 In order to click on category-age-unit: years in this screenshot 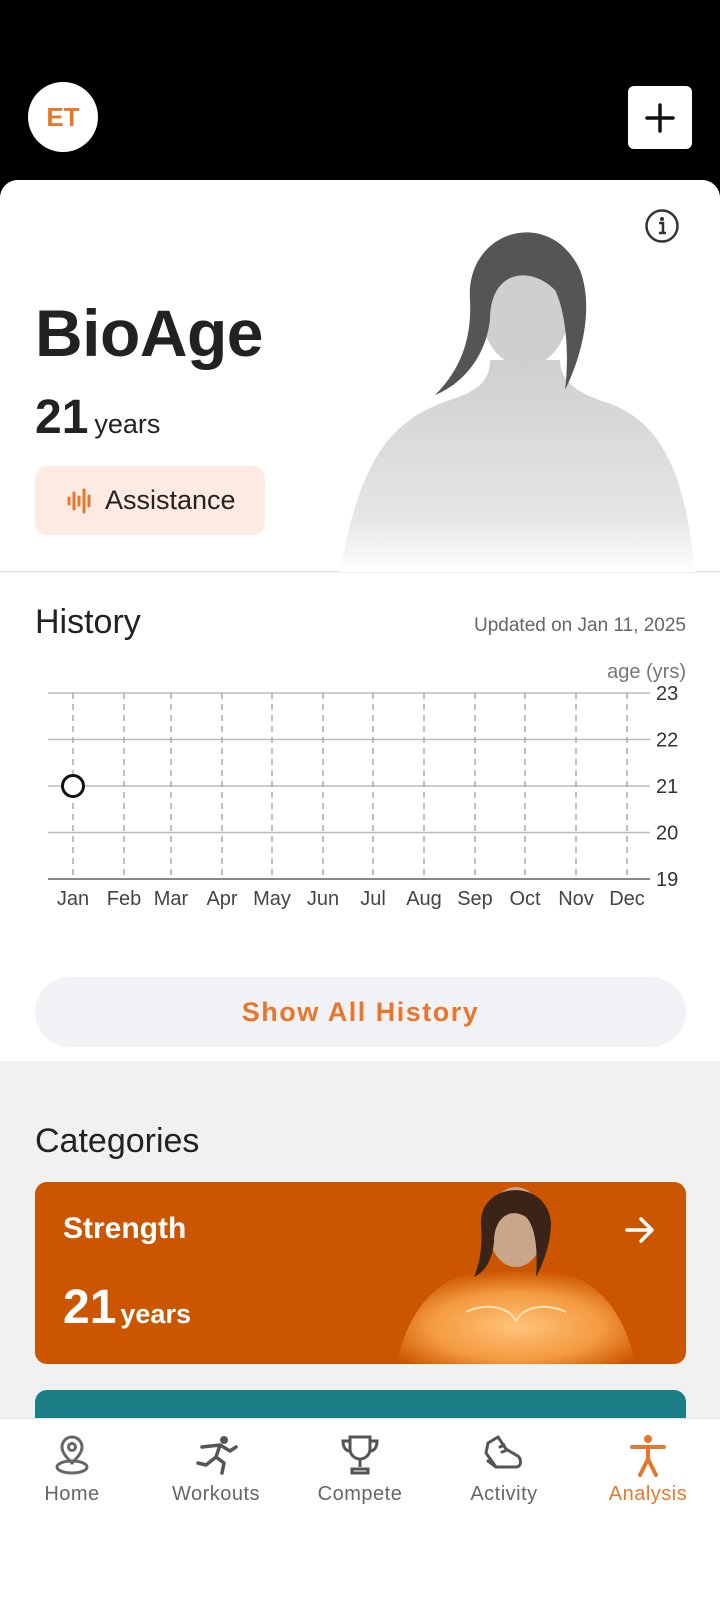, I will do `click(155, 1314)`.